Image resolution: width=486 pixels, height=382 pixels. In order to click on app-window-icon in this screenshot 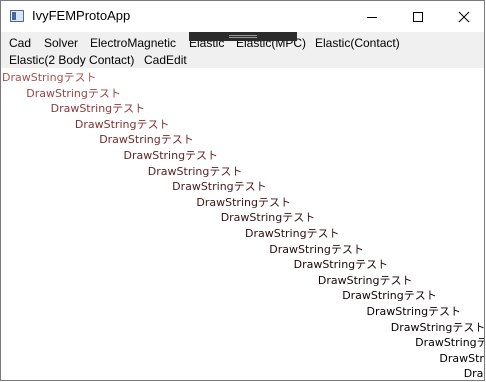, I will do `click(17, 16)`.